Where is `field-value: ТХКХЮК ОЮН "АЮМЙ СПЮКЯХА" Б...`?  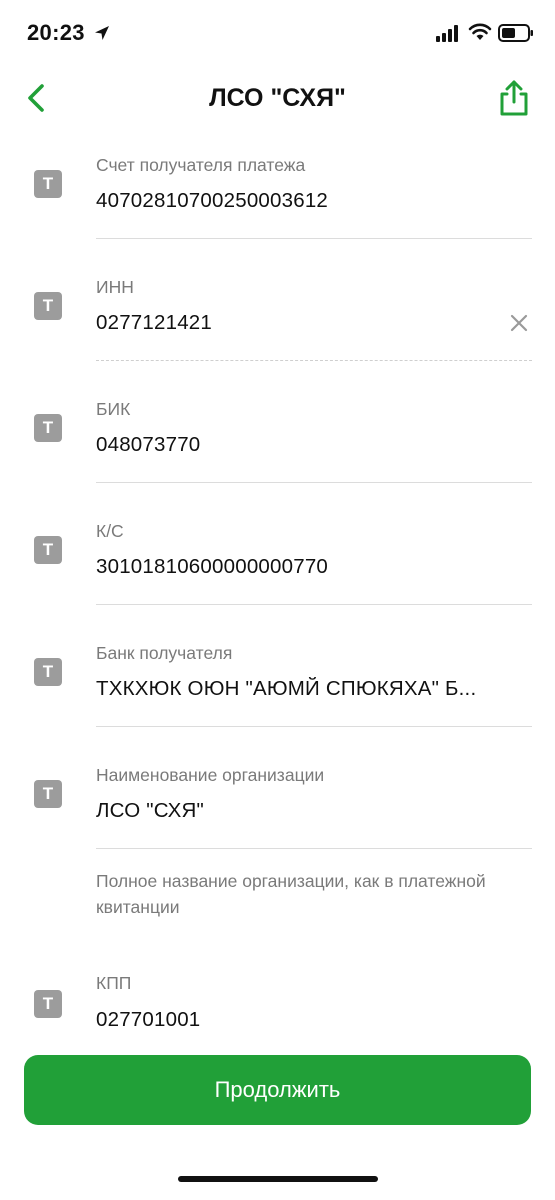 field-value: ТХКХЮК ОЮН "АЮМЙ СПЮКЯХА" Б... is located at coordinates (308, 689).